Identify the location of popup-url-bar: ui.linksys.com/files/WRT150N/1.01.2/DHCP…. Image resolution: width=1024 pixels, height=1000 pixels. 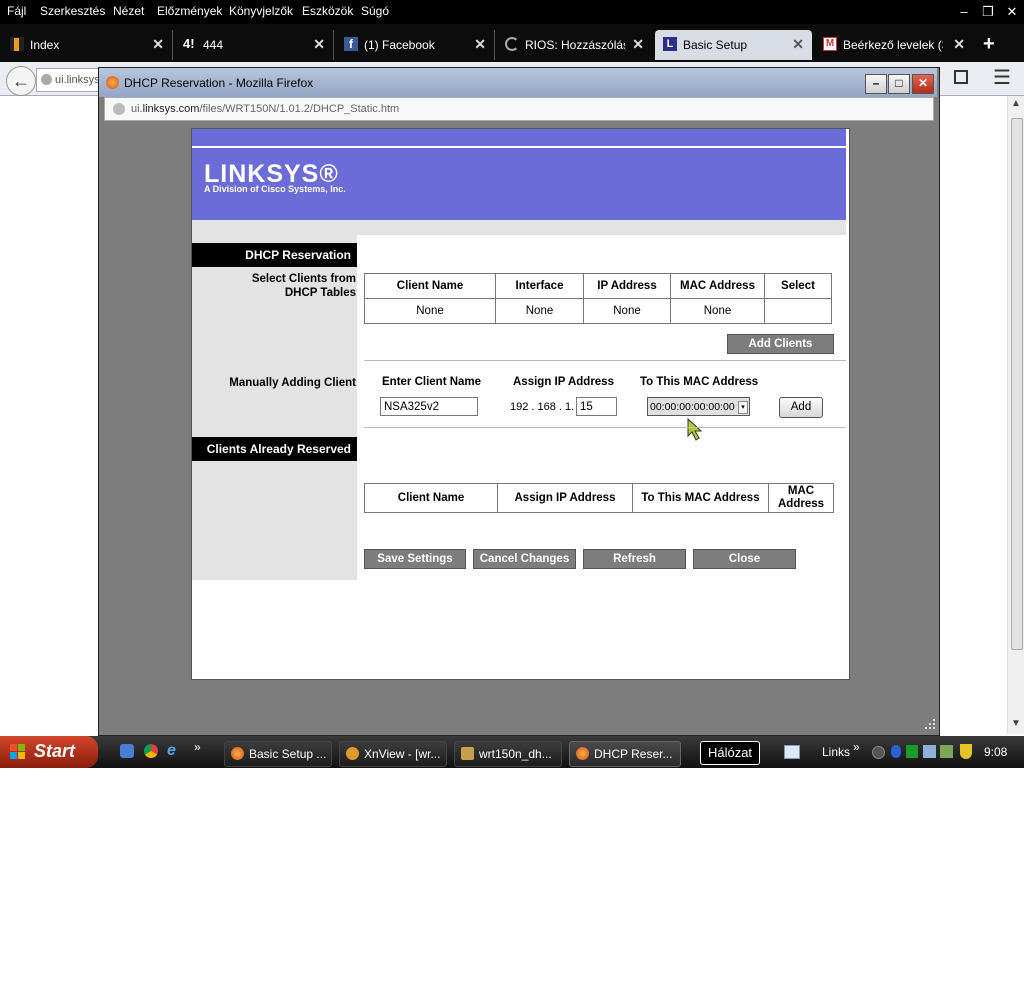
(519, 109).